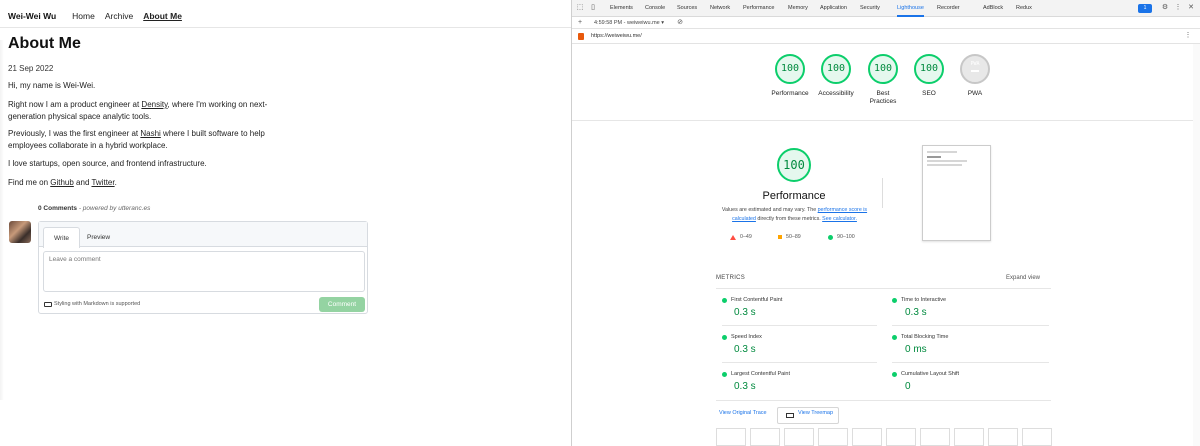  Describe the element at coordinates (581, 36) in the screenshot. I see `lighthouse-logo-icon` at that location.